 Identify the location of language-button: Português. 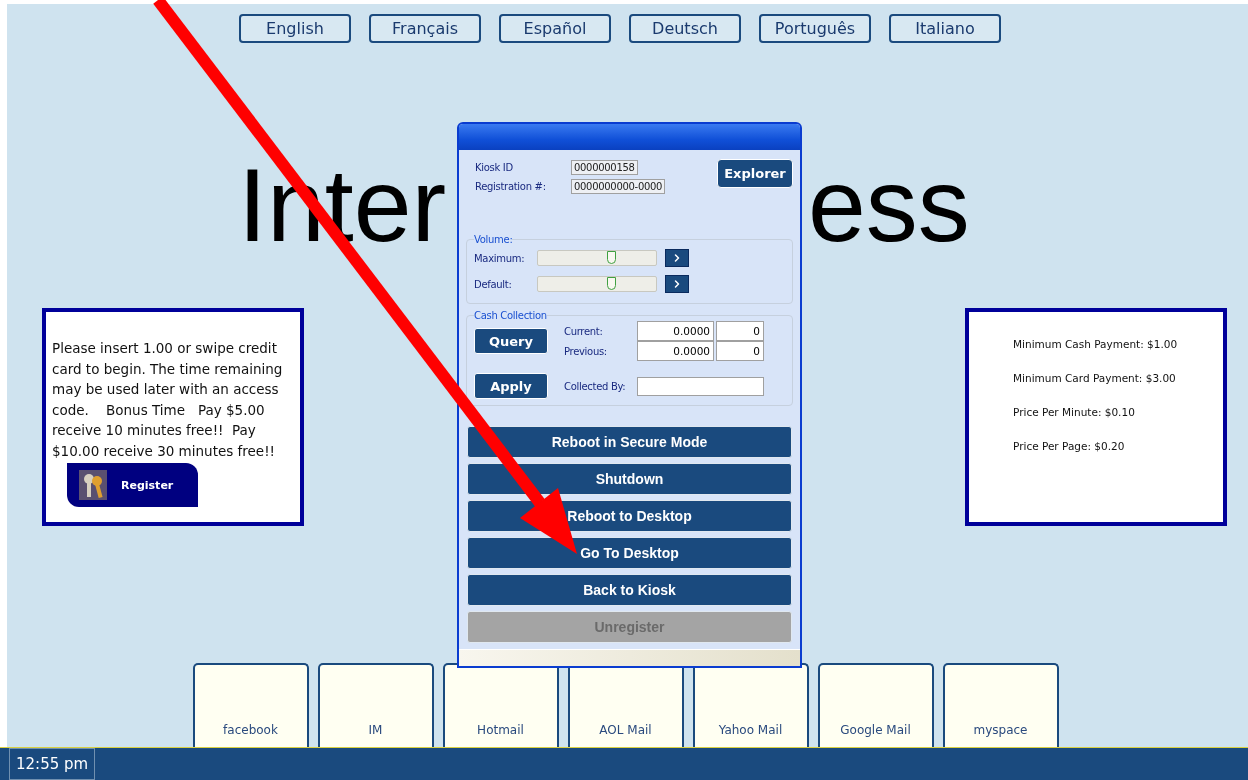
(815, 28).